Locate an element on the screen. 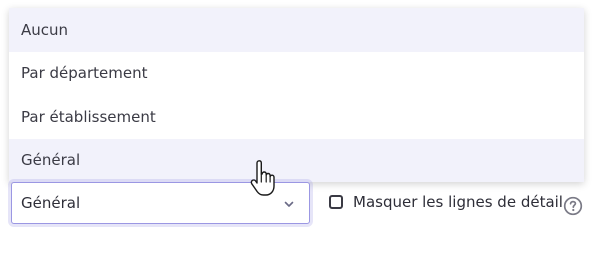 The image size is (603, 254). select-value: Général is located at coordinates (51, 203).